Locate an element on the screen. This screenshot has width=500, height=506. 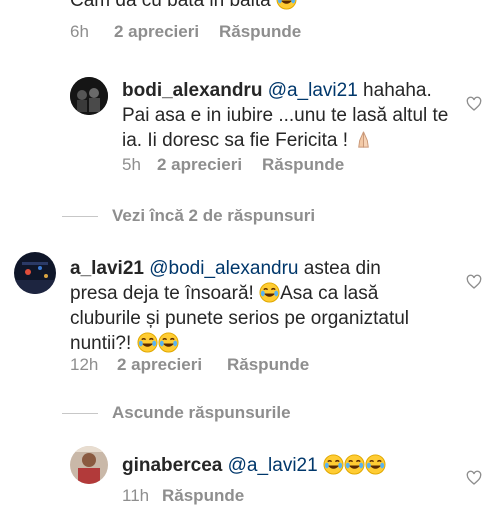
comment-3-text: ginabercea @a_lavi21 is located at coordinates (254, 465).